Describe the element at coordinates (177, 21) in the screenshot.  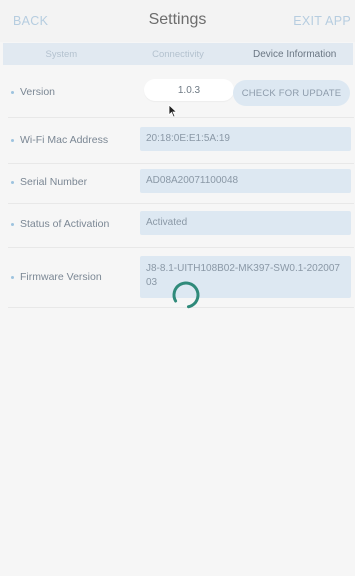
I see `top-bar: BACK Settings EXIT APP` at that location.